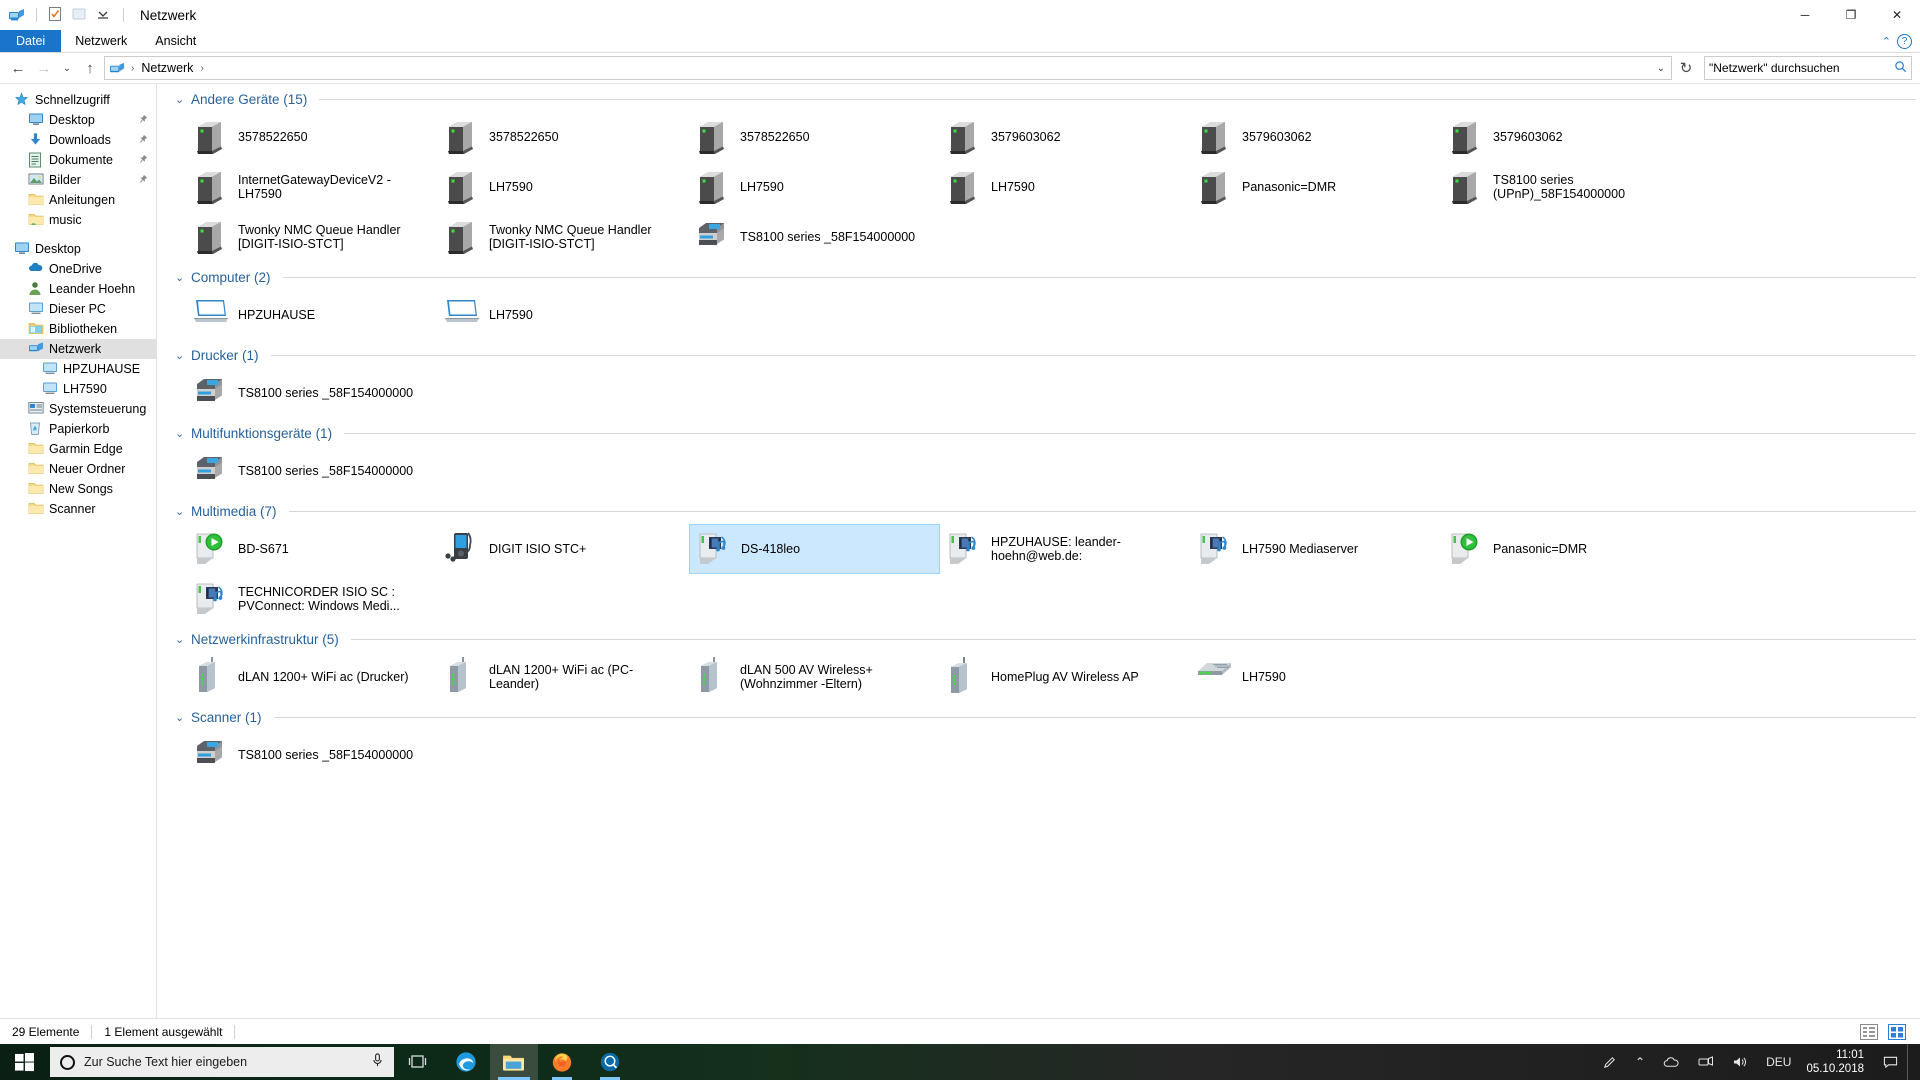 The width and height of the screenshot is (1920, 1080). Describe the element at coordinates (78, 429) in the screenshot. I see `sidebar-item-papierkorb: Papierkorb` at that location.